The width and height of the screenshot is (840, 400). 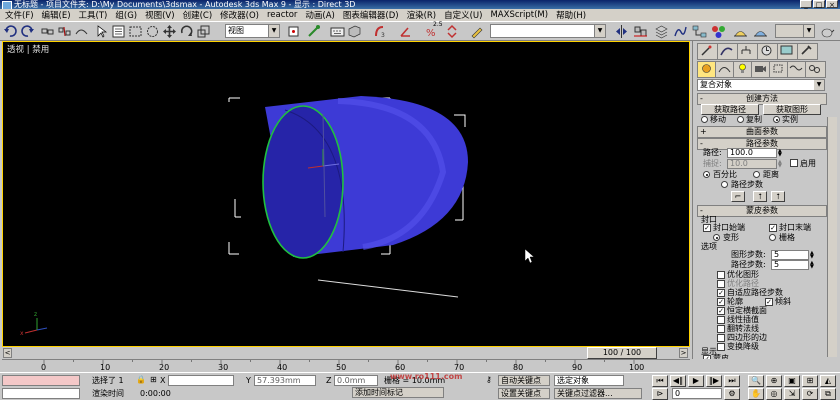 I want to click on key-mode-toggle-icon: ⊳, so click(x=660, y=394).